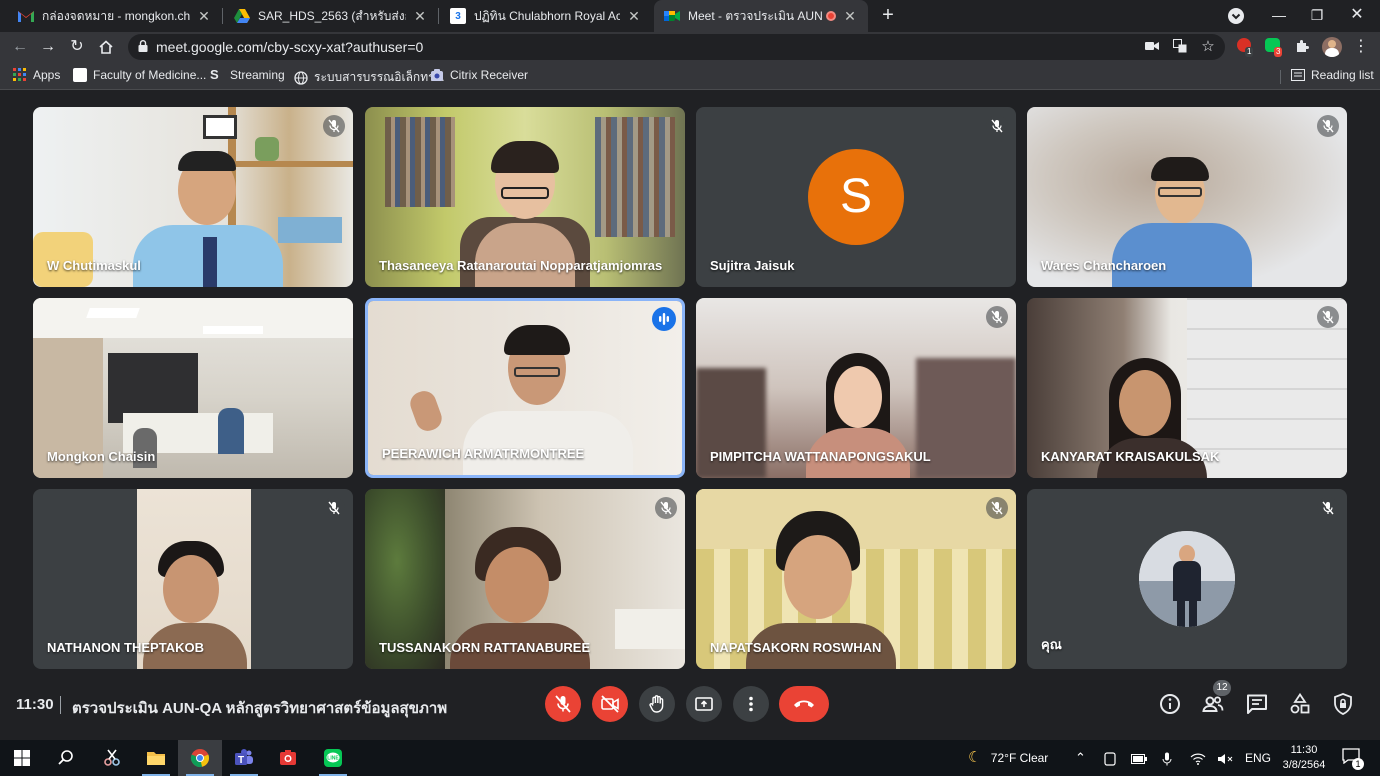  I want to click on taskbar-app-line: LINE, so click(333, 758).